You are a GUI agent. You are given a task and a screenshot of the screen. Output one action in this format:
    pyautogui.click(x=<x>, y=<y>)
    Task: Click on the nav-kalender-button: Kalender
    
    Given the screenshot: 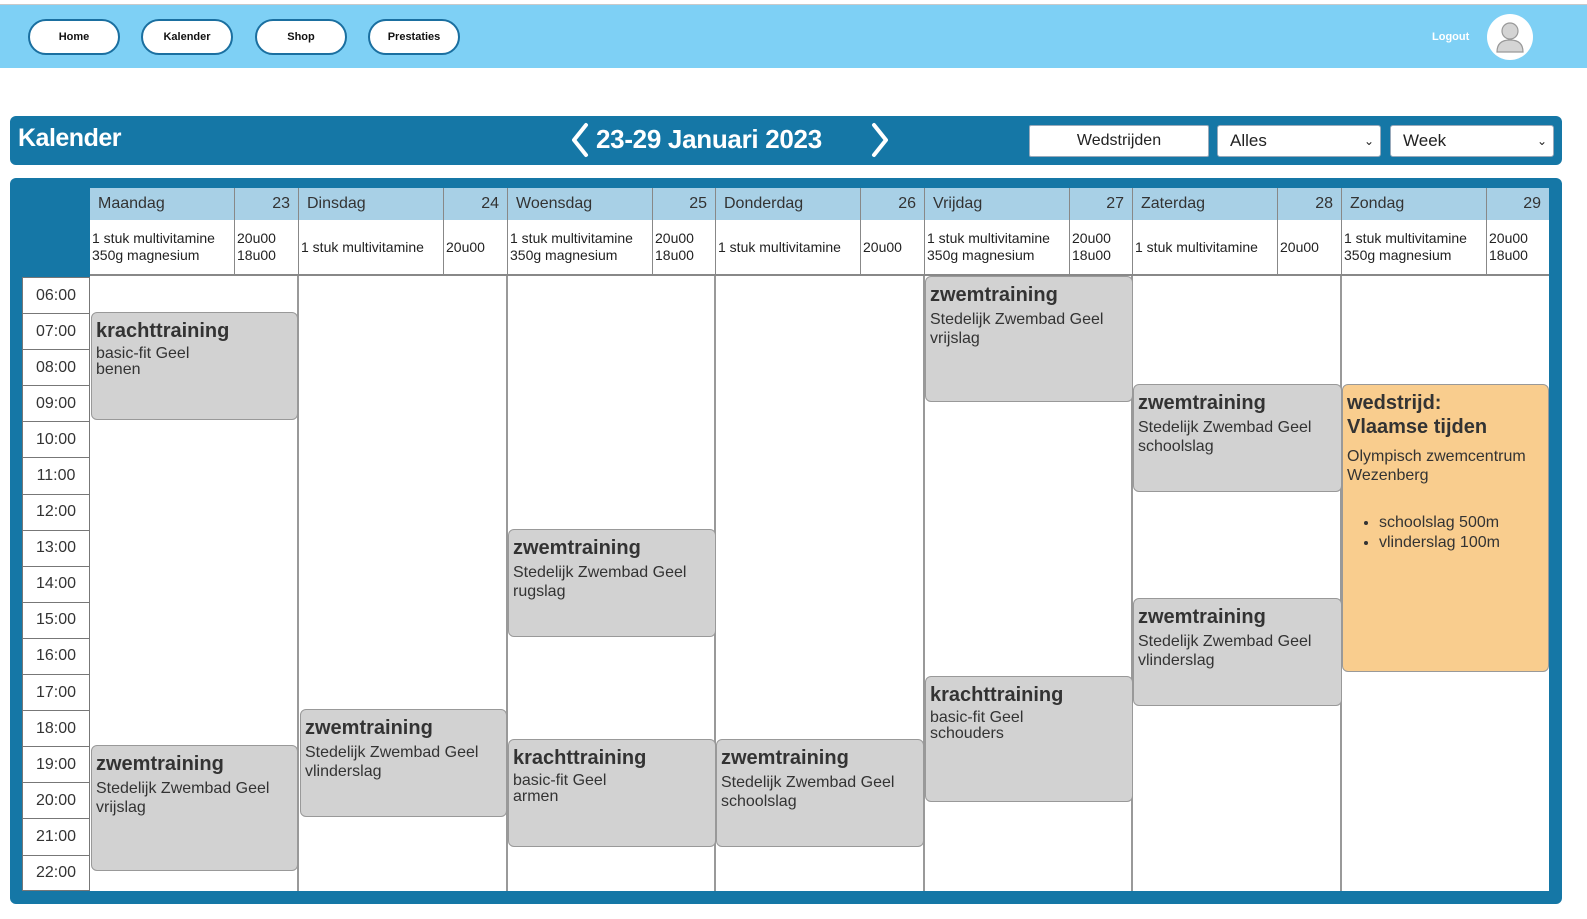 What is the action you would take?
    pyautogui.click(x=187, y=37)
    